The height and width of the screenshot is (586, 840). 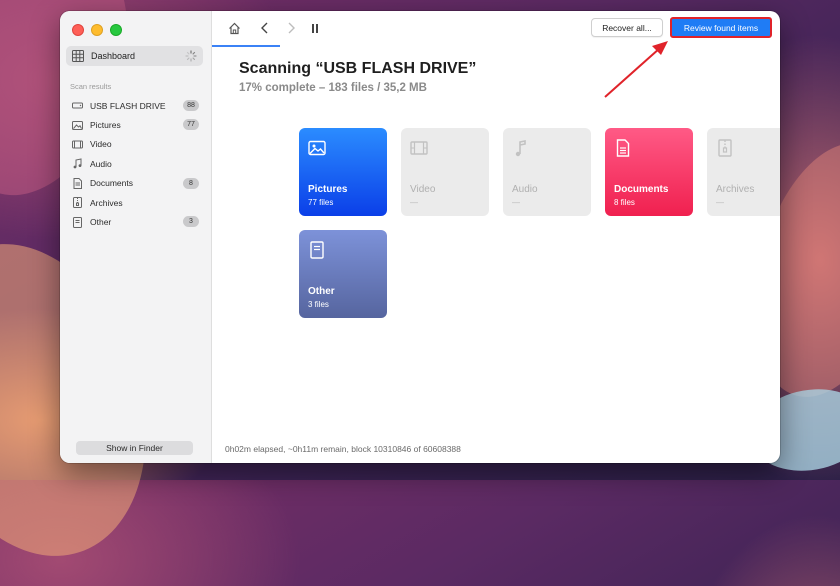 What do you see at coordinates (128, 105) in the screenshot?
I see `sidebar-item-label: USB FLASH DRIVE` at bounding box center [128, 105].